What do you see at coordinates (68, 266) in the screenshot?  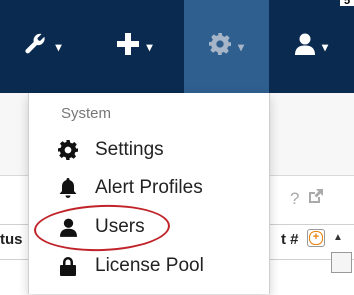 I see `lock-icon` at bounding box center [68, 266].